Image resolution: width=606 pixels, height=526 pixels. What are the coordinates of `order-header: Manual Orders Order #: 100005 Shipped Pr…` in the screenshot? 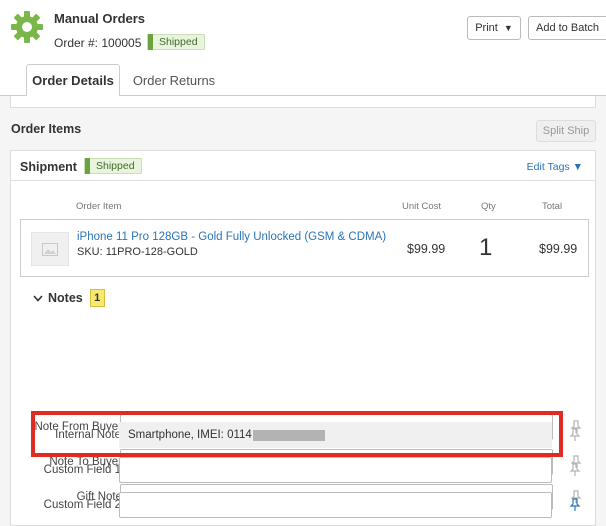 It's located at (303, 31).